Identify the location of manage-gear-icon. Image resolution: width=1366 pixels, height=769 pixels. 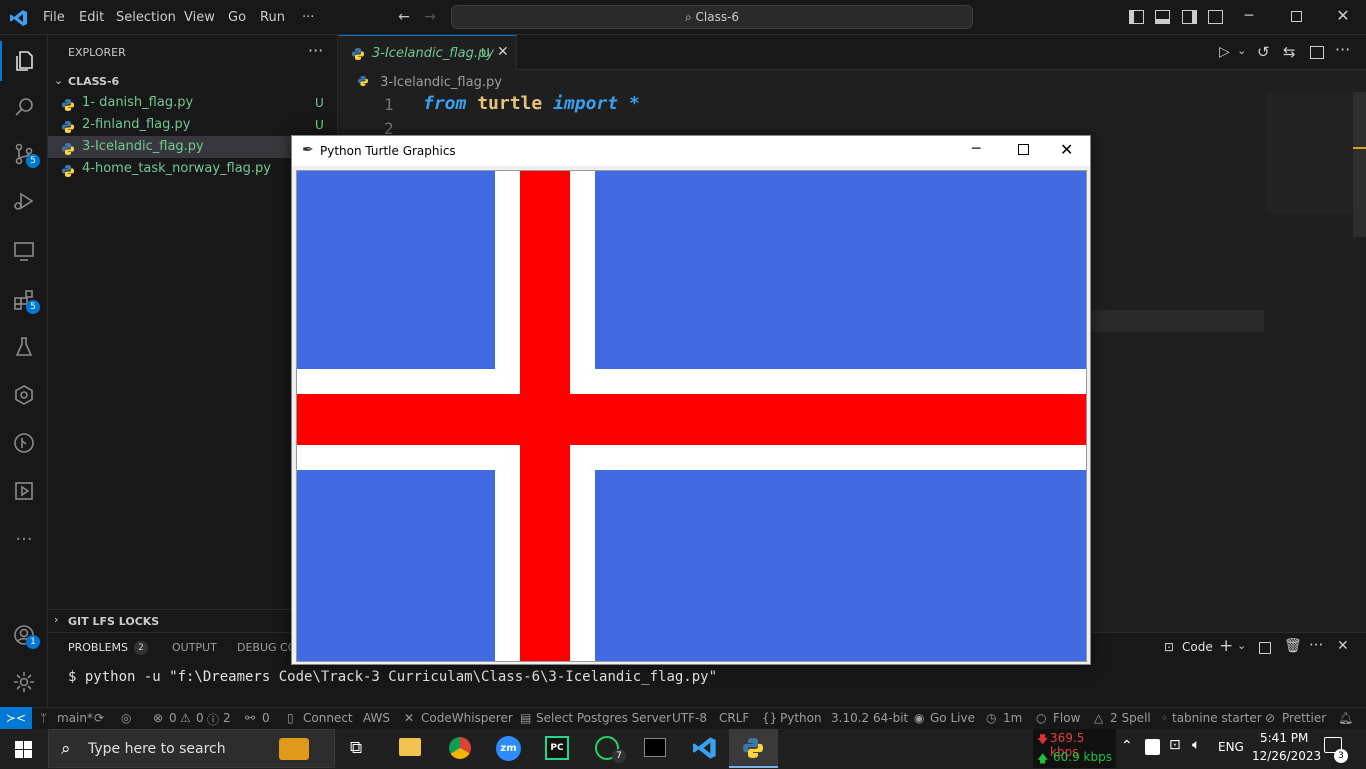
(24, 682).